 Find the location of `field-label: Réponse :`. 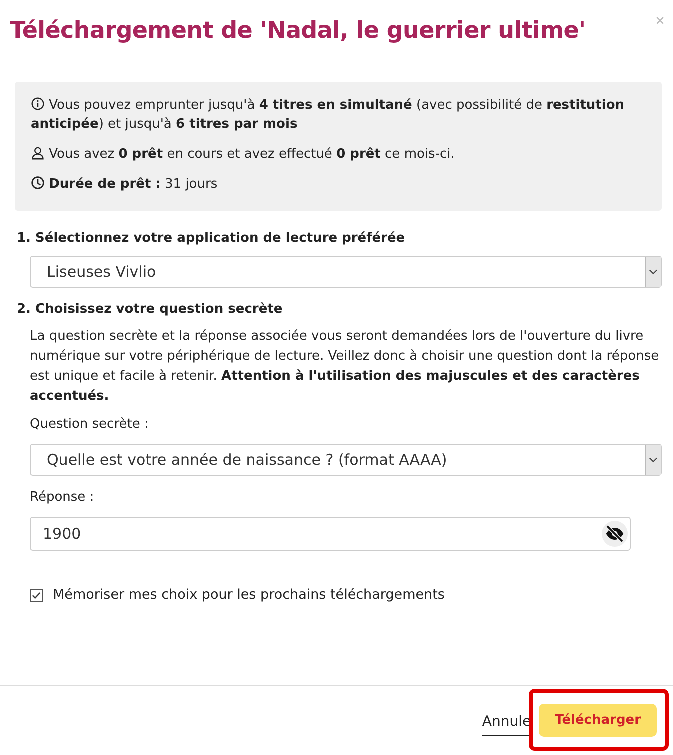

field-label: Réponse : is located at coordinates (63, 497).